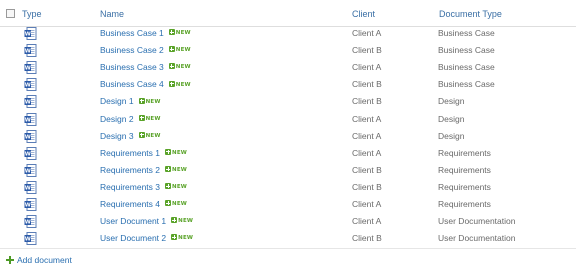 This screenshot has width=576, height=266. Describe the element at coordinates (112, 14) in the screenshot. I see `column-header-name: Name` at that location.